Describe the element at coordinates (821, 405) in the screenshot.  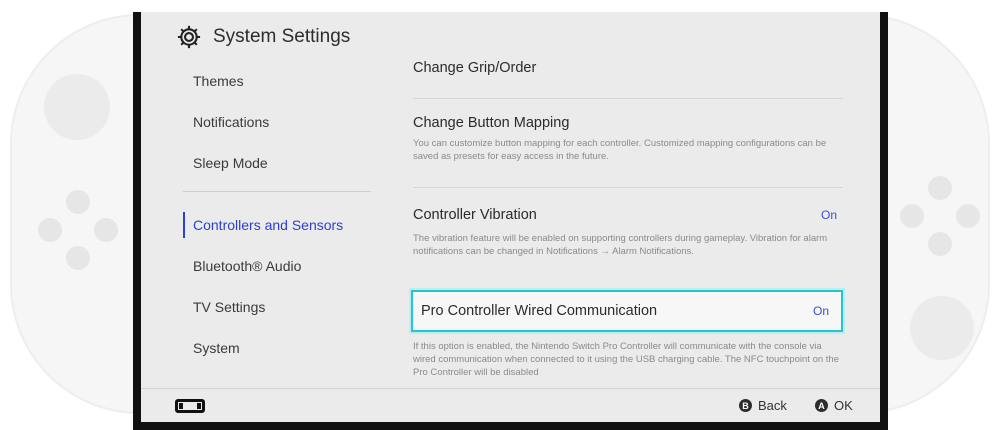
I see `a-button-icon: A` at that location.